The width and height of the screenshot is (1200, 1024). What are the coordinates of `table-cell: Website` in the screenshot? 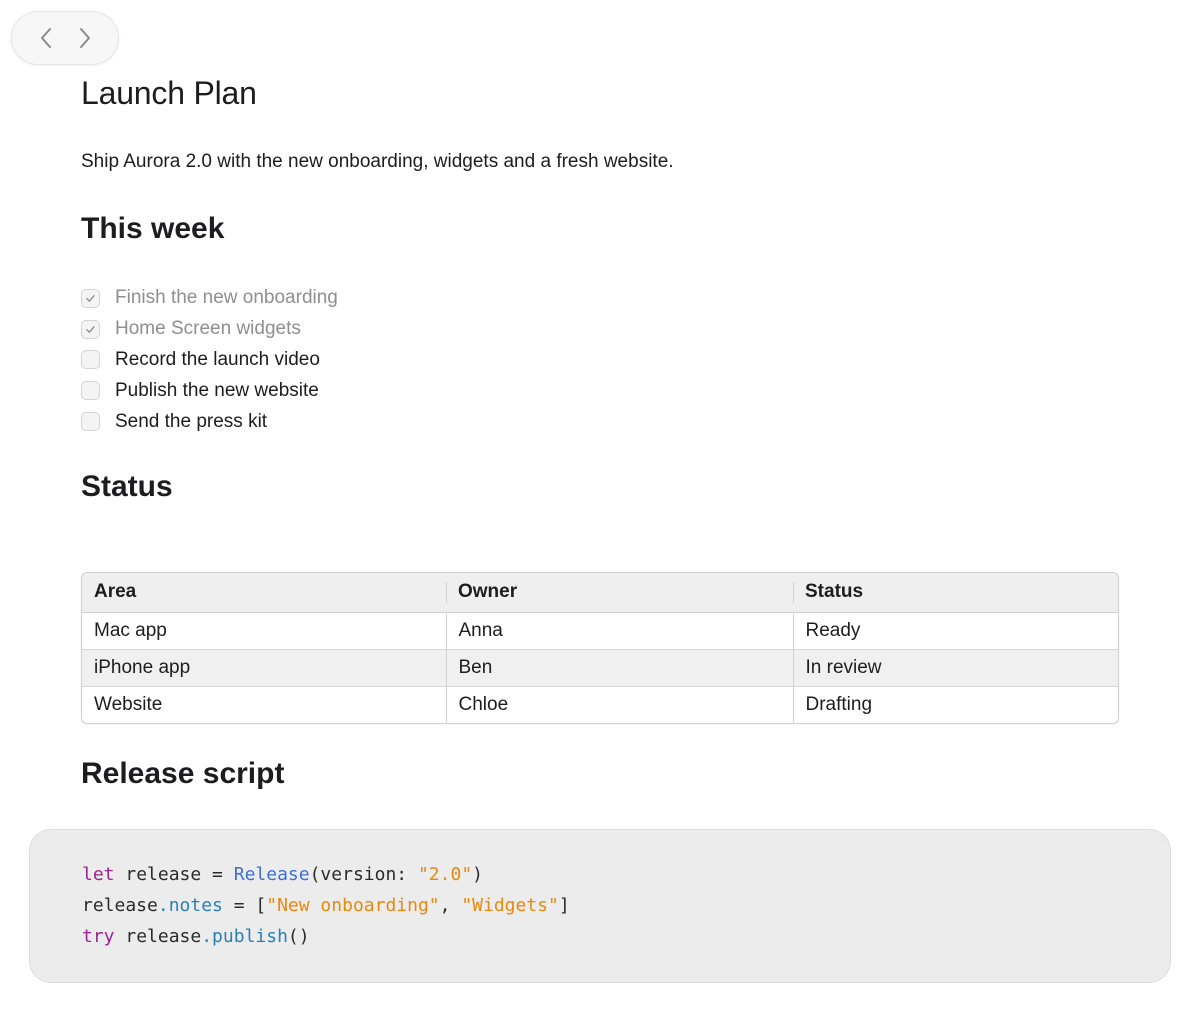 It's located at (264, 704).